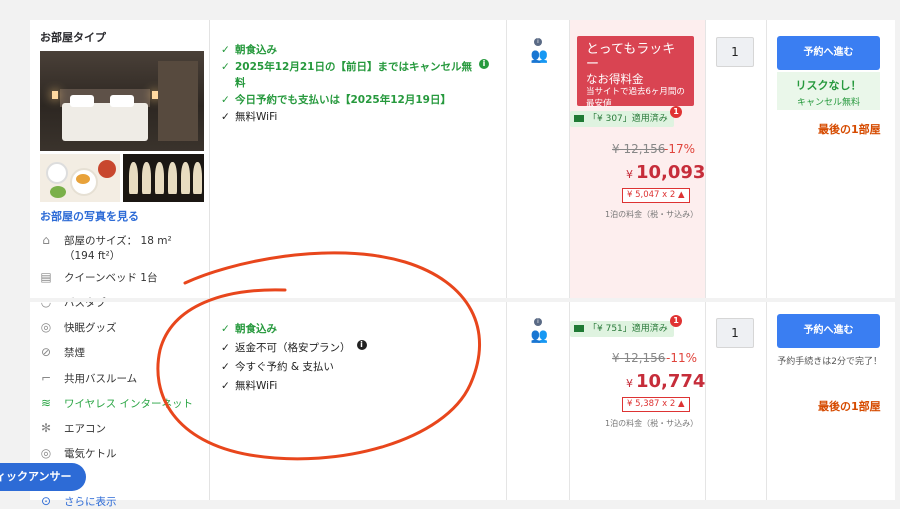  Describe the element at coordinates (635, 72) in the screenshot. I see `lucky-deal-banner: とってもラッキー なお得料金 当サイトで過去6ヶ月間の最安値` at that location.